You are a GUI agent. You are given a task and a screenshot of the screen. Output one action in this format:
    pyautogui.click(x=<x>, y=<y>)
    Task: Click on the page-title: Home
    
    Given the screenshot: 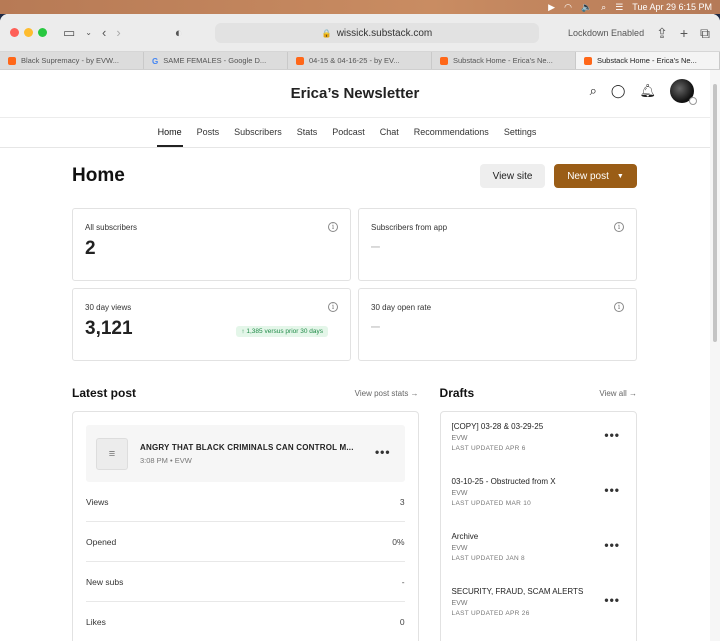 What is the action you would take?
    pyautogui.click(x=98, y=175)
    